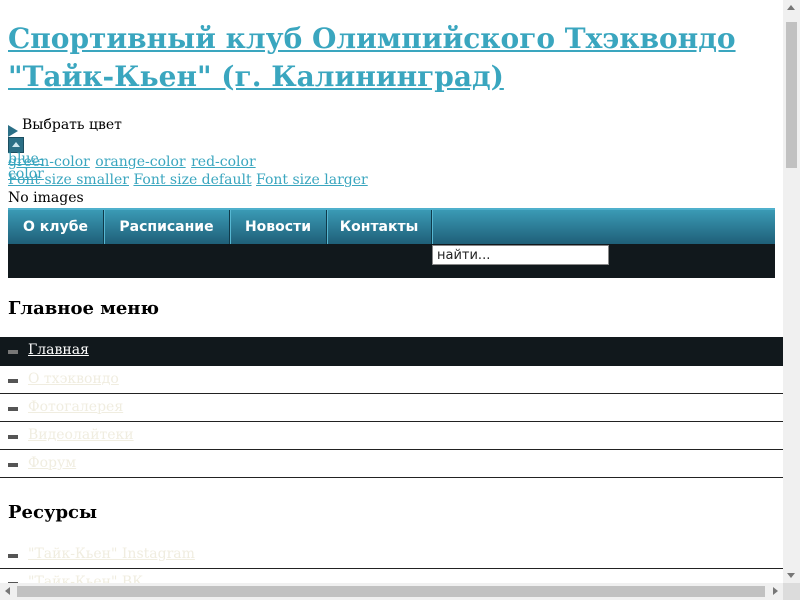  I want to click on top-nav: О клубе Расписание Новости Контакты, so click(391, 226).